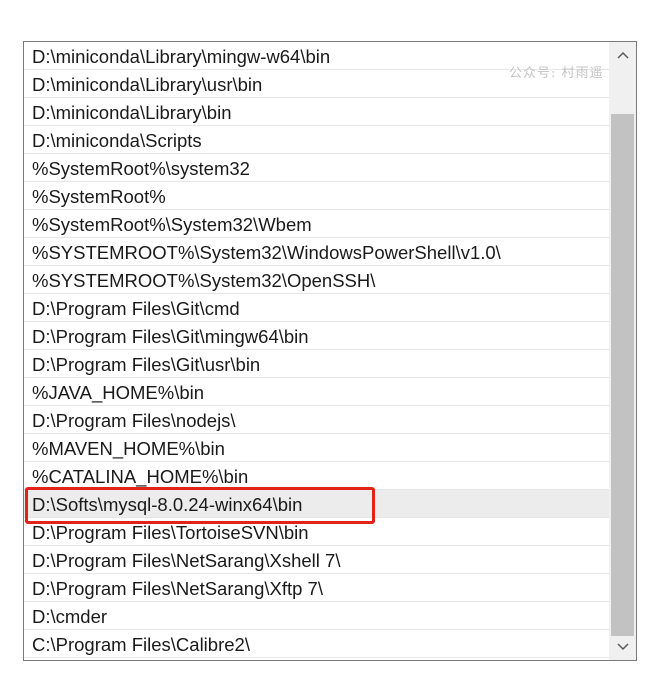 This screenshot has width=660, height=684. I want to click on watermark: 公众号: 村雨遥, so click(556, 73).